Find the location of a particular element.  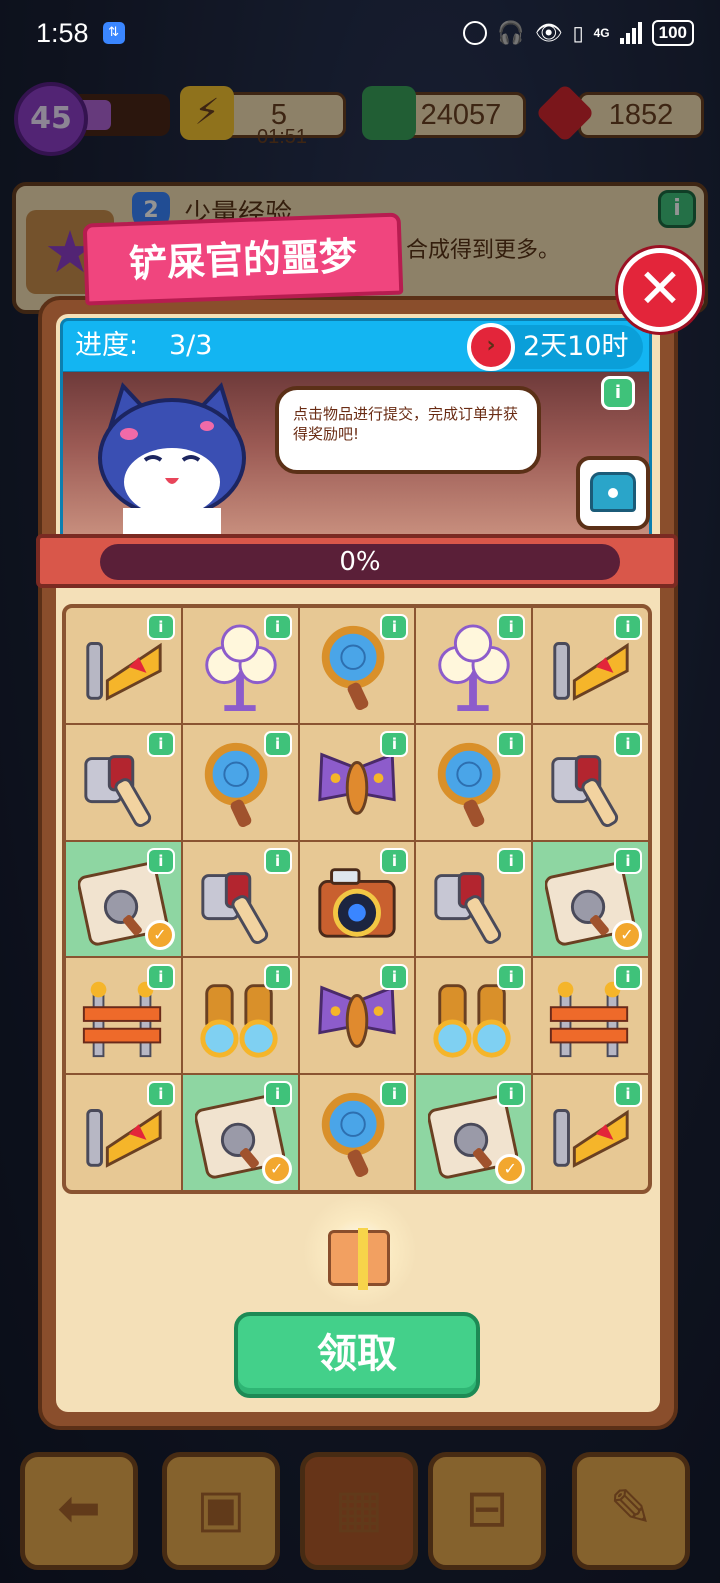

battery-icon: 100 is located at coordinates (672, 33).